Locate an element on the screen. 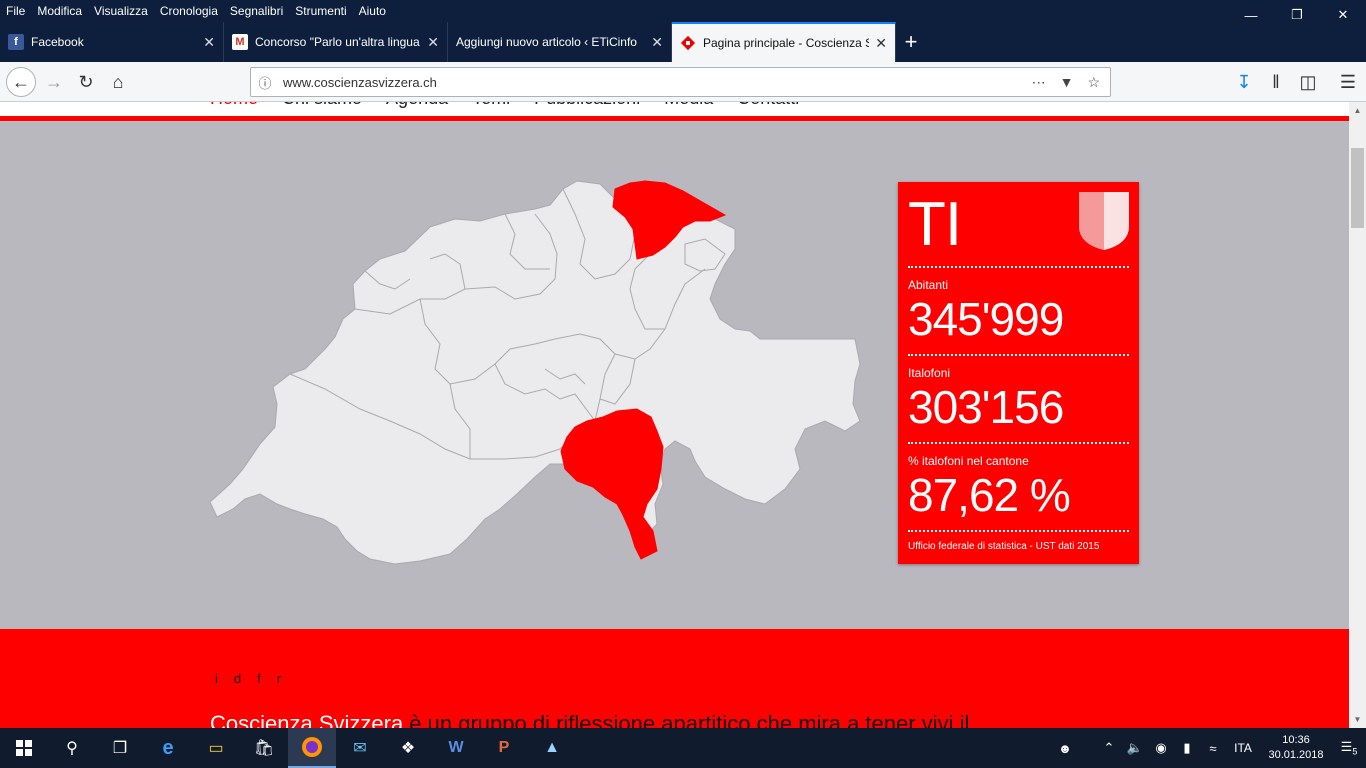  show-hidden-icons-icon: ⌃ is located at coordinates (1109, 748).